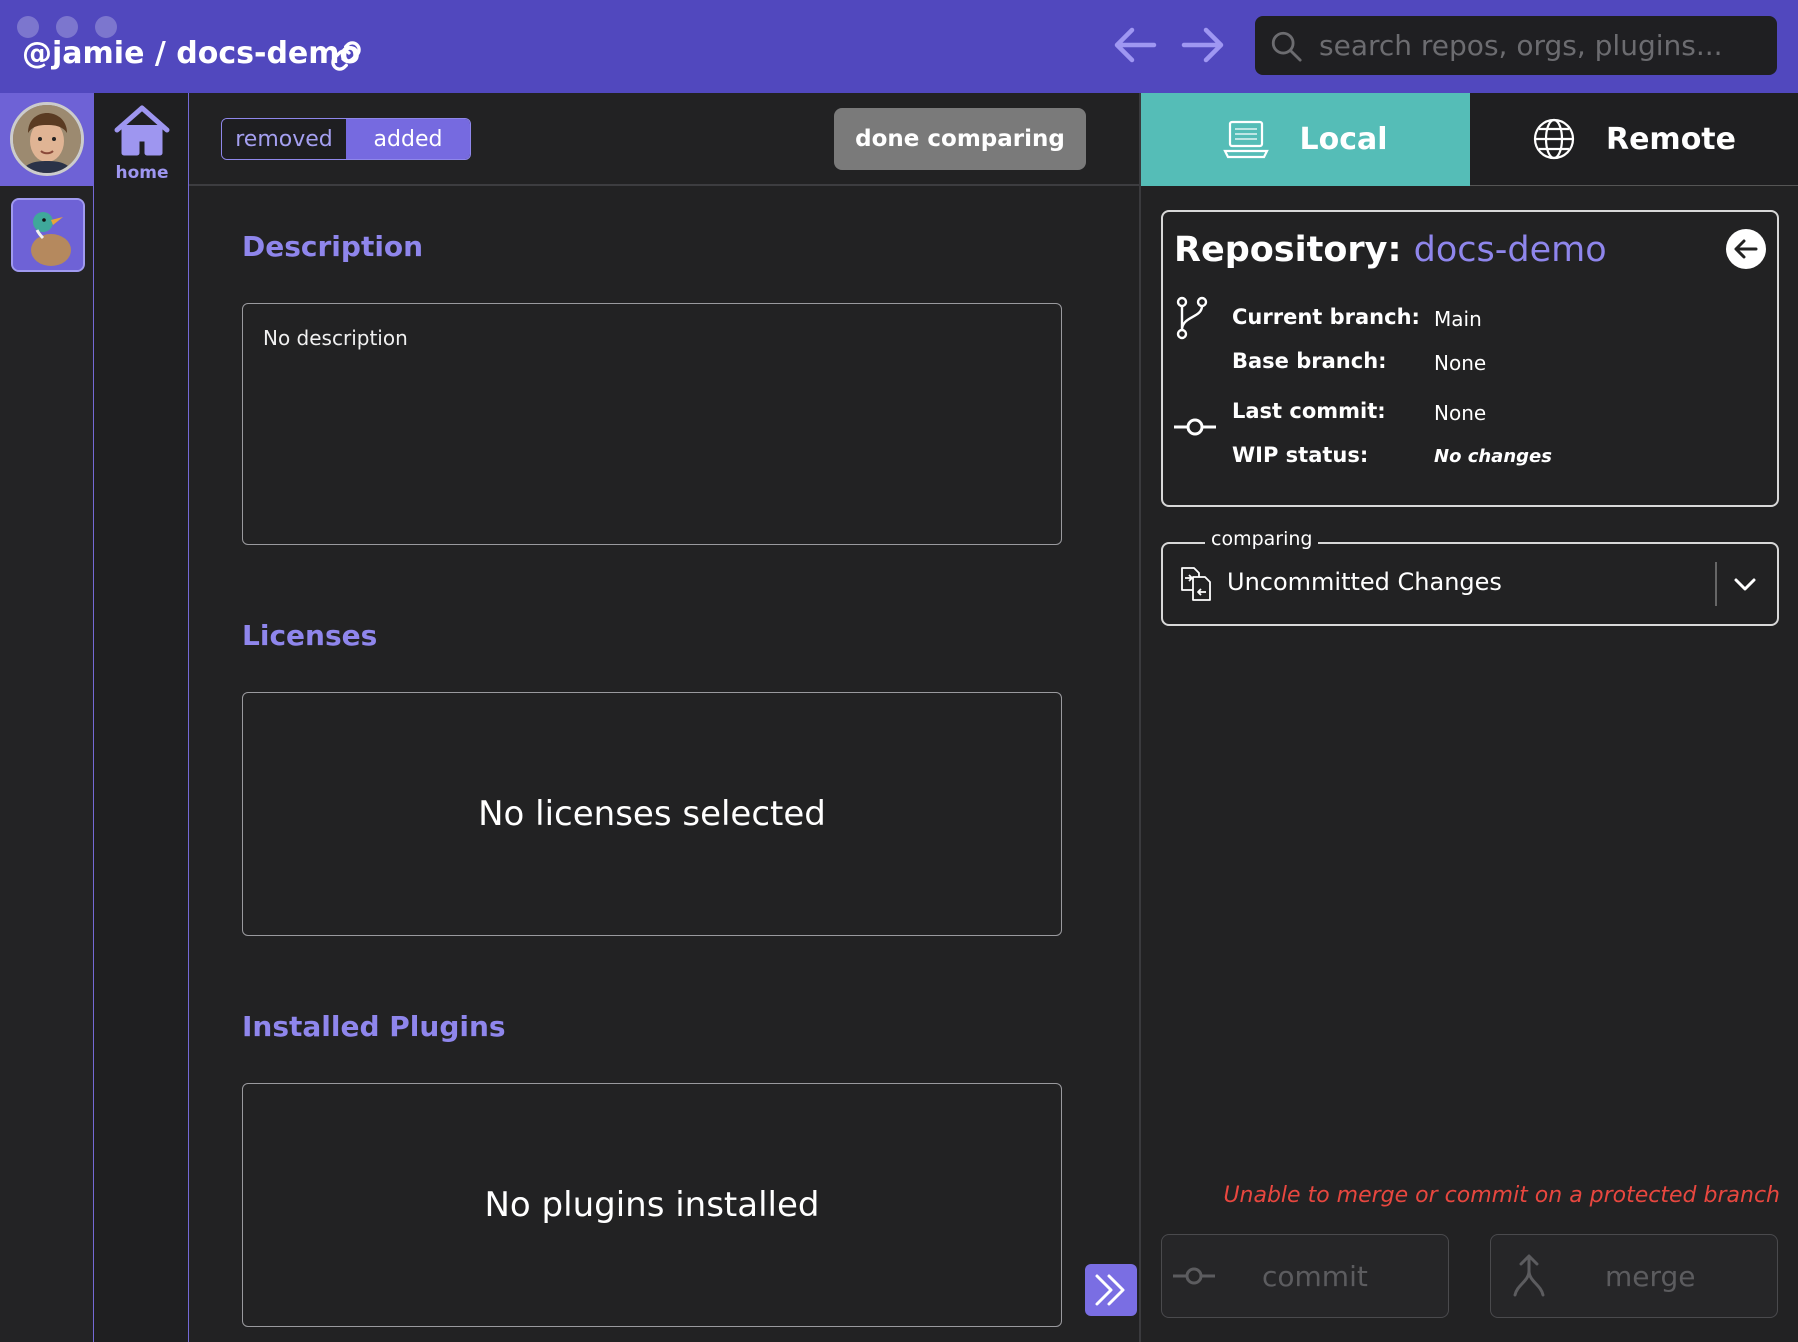 This screenshot has height=1342, width=1798. What do you see at coordinates (47, 717) in the screenshot?
I see `account-rail` at bounding box center [47, 717].